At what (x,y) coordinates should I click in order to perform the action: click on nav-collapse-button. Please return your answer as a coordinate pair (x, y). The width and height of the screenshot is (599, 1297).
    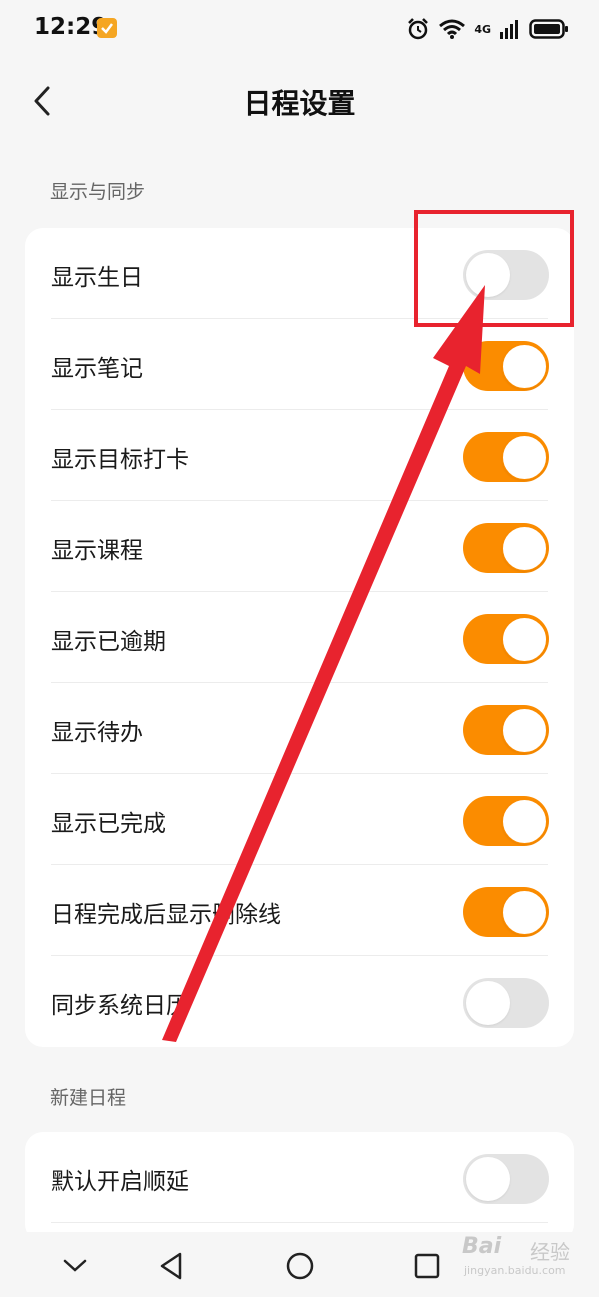
    Looking at the image, I should click on (75, 1266).